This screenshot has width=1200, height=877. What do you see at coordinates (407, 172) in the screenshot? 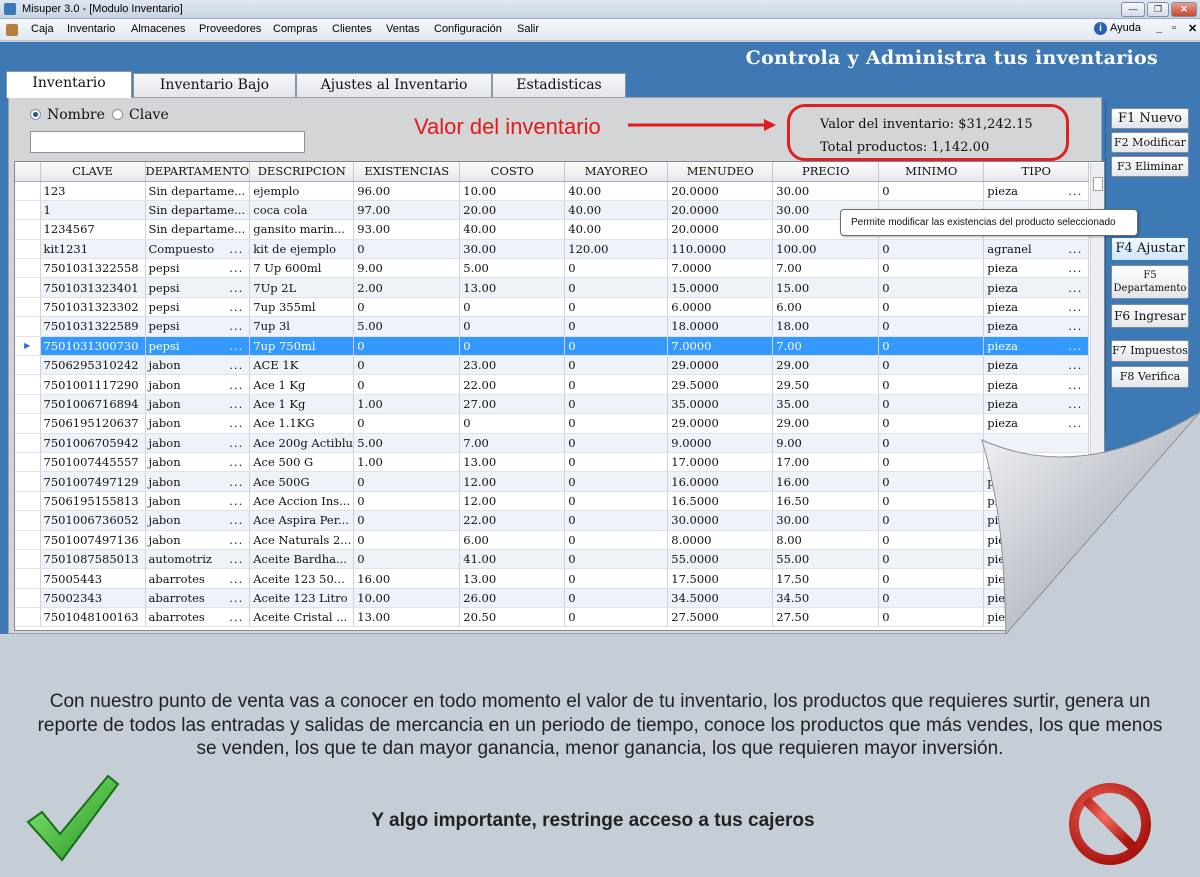
I see `column-header-existencias: EXISTENCIAS` at bounding box center [407, 172].